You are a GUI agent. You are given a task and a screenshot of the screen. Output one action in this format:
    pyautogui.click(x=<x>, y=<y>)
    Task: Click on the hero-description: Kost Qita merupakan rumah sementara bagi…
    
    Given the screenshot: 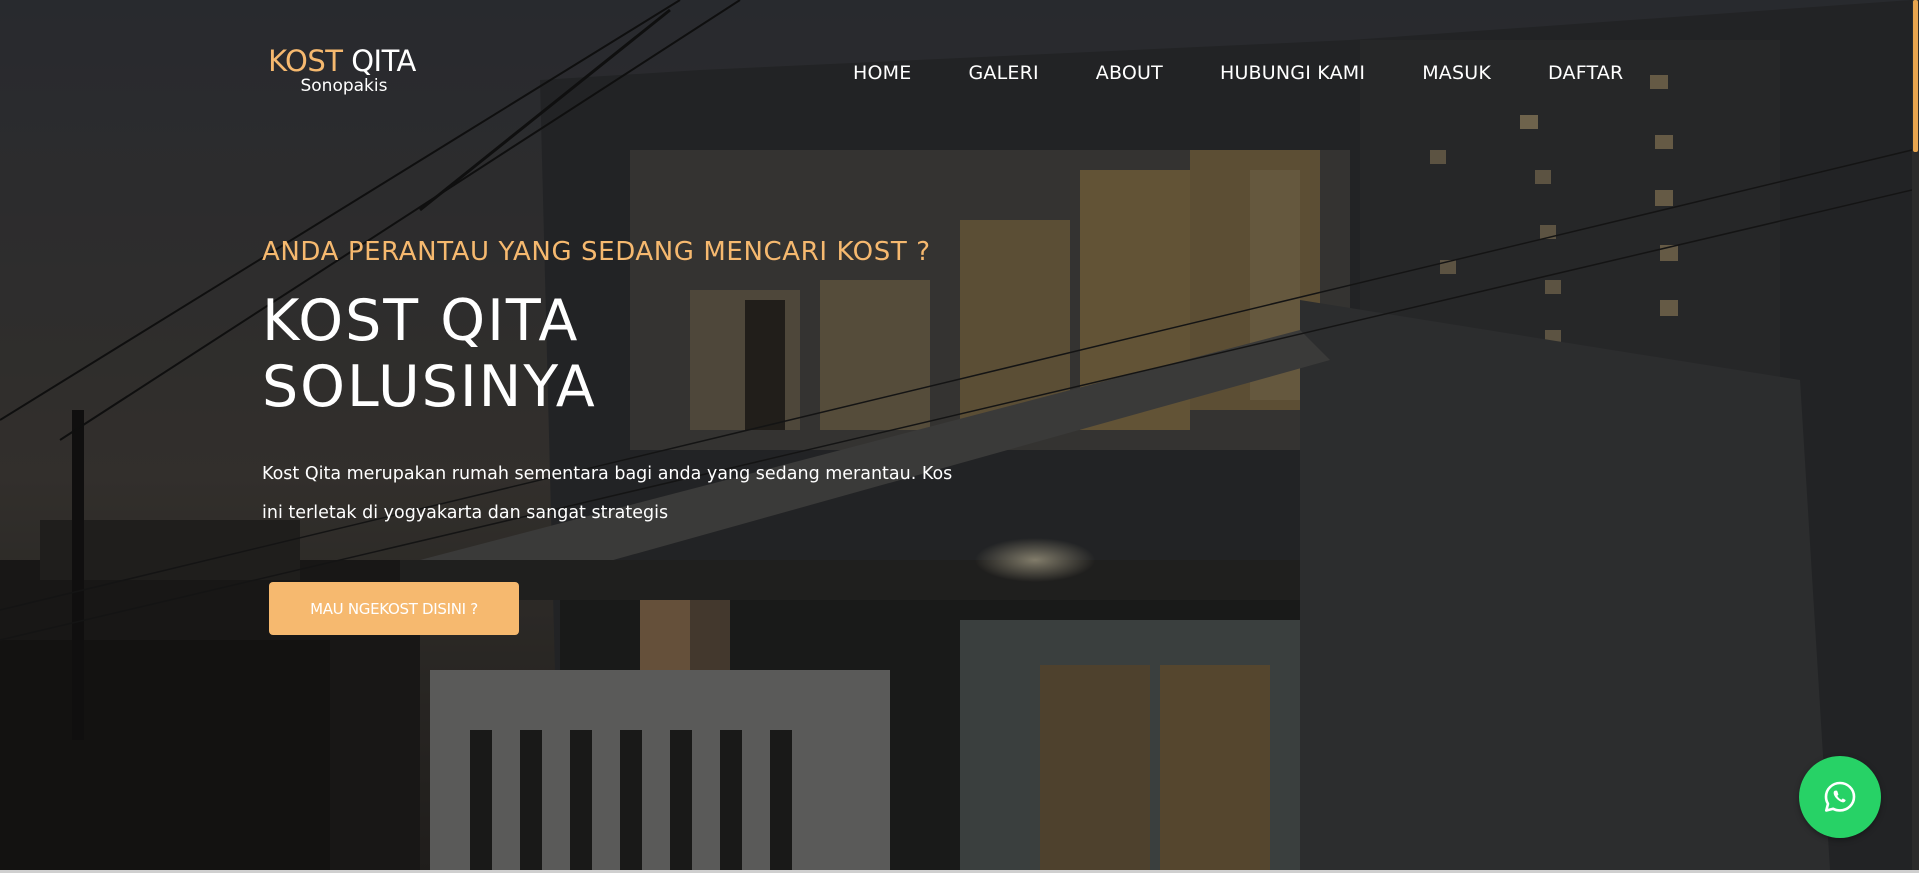 What is the action you would take?
    pyautogui.click(x=607, y=493)
    